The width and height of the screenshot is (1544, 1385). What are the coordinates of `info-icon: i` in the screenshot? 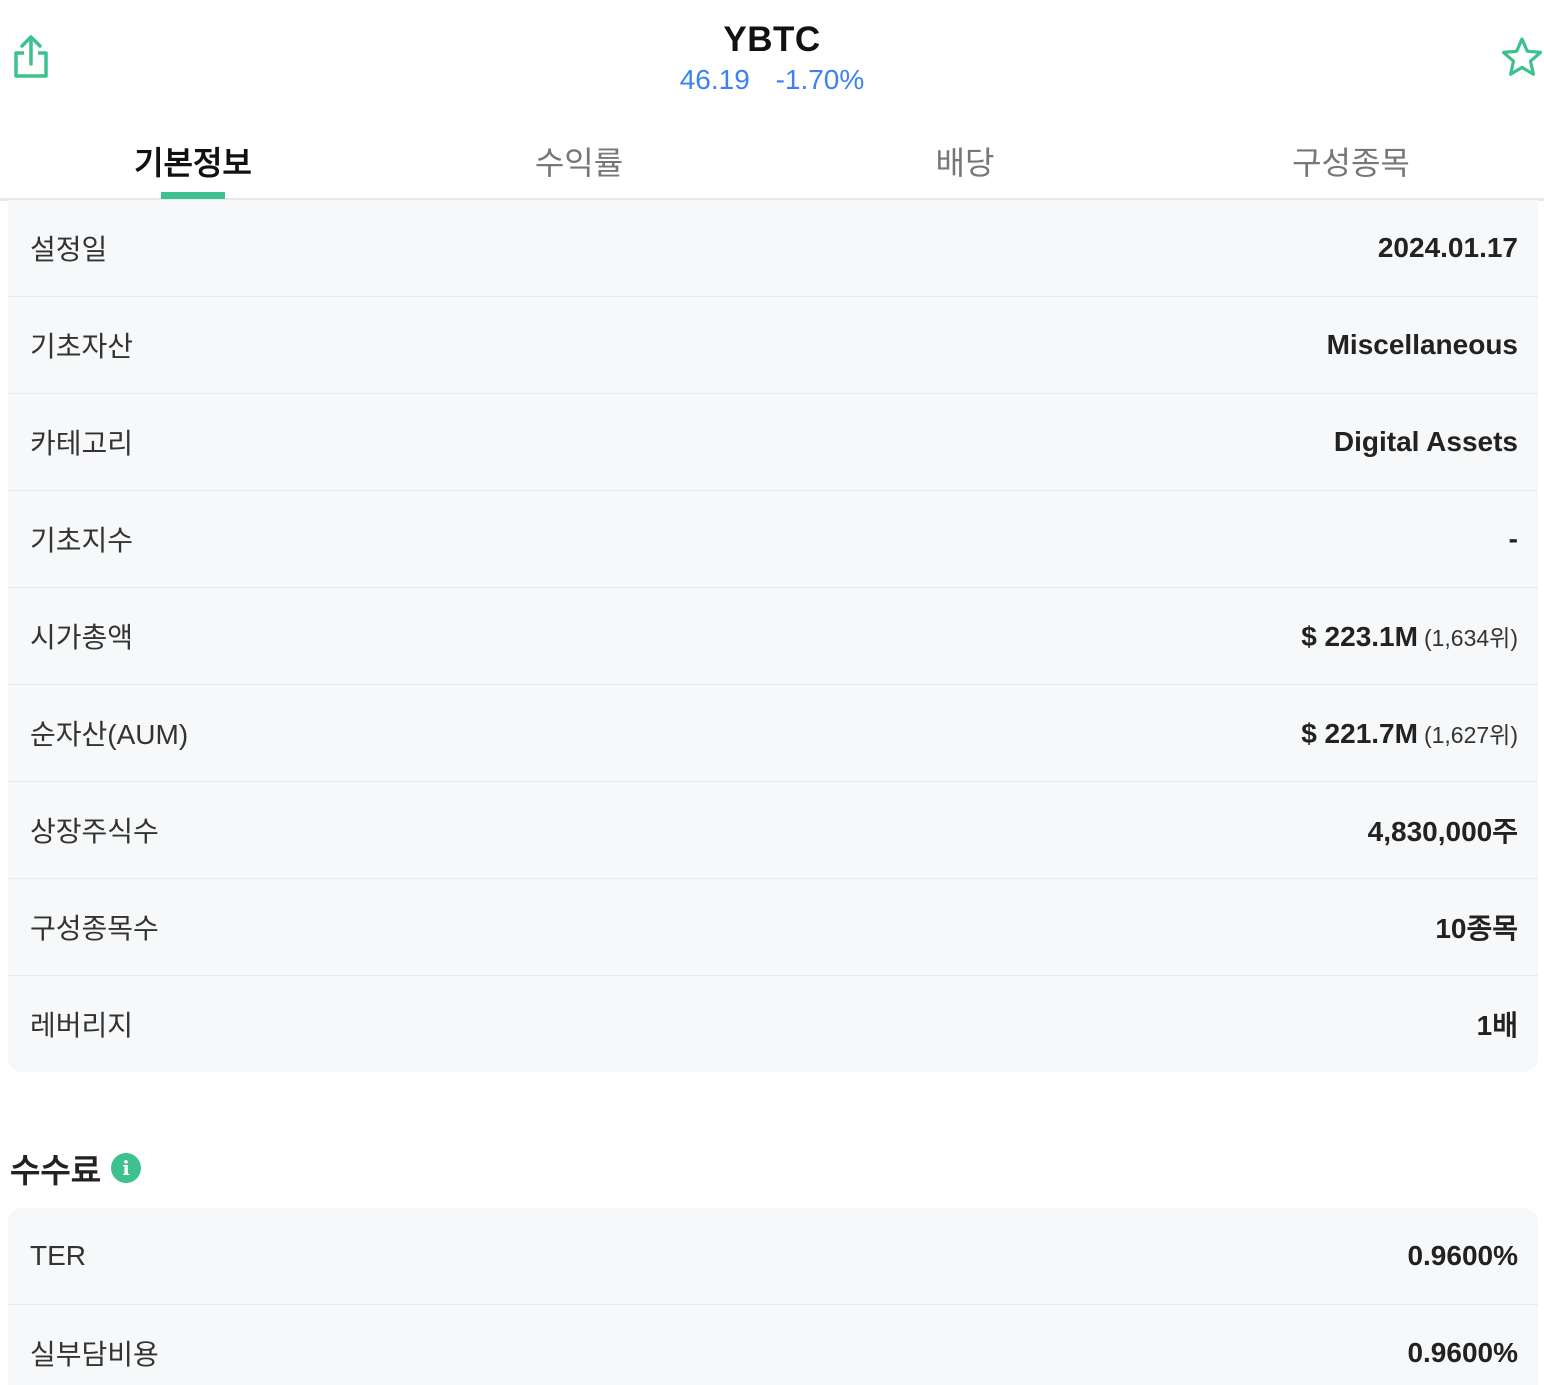 It's located at (126, 1168).